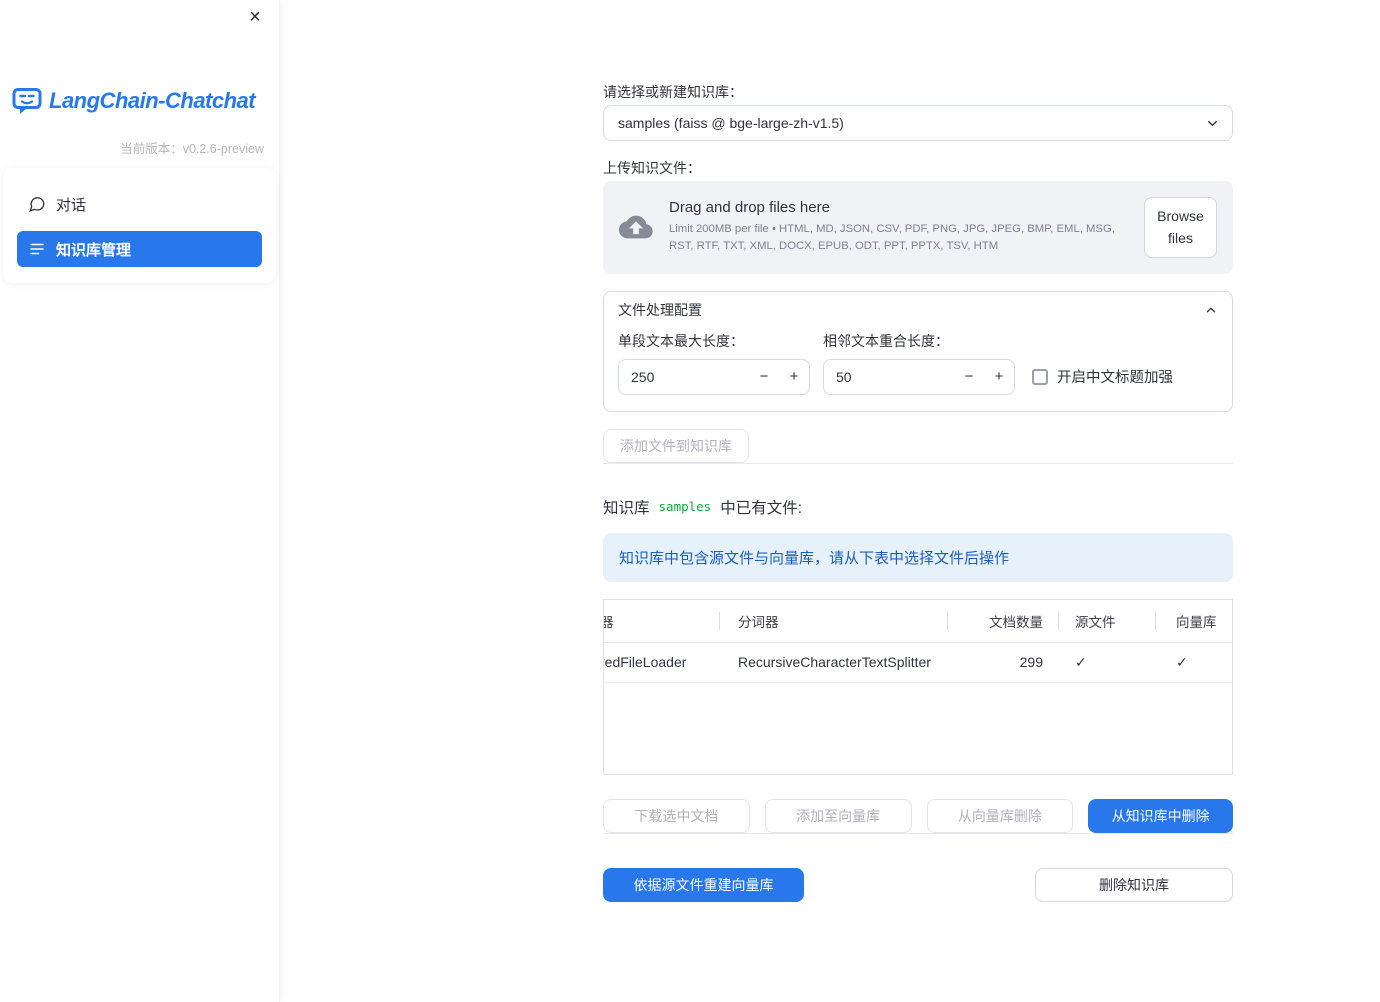 This screenshot has height=1002, width=1380. Describe the element at coordinates (764, 377) in the screenshot. I see `chunk-size-decrement-button: −` at that location.